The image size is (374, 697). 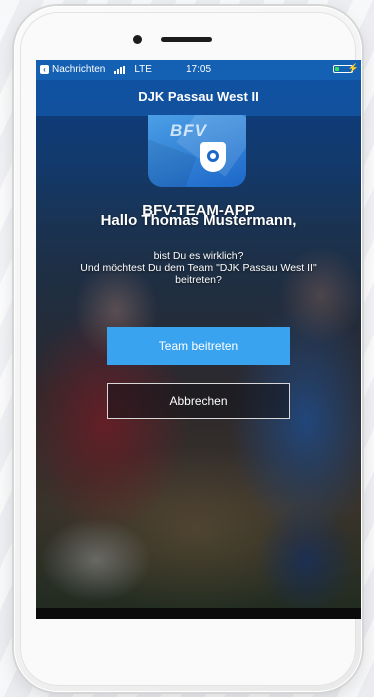 What do you see at coordinates (213, 157) in the screenshot?
I see `shield-icon` at bounding box center [213, 157].